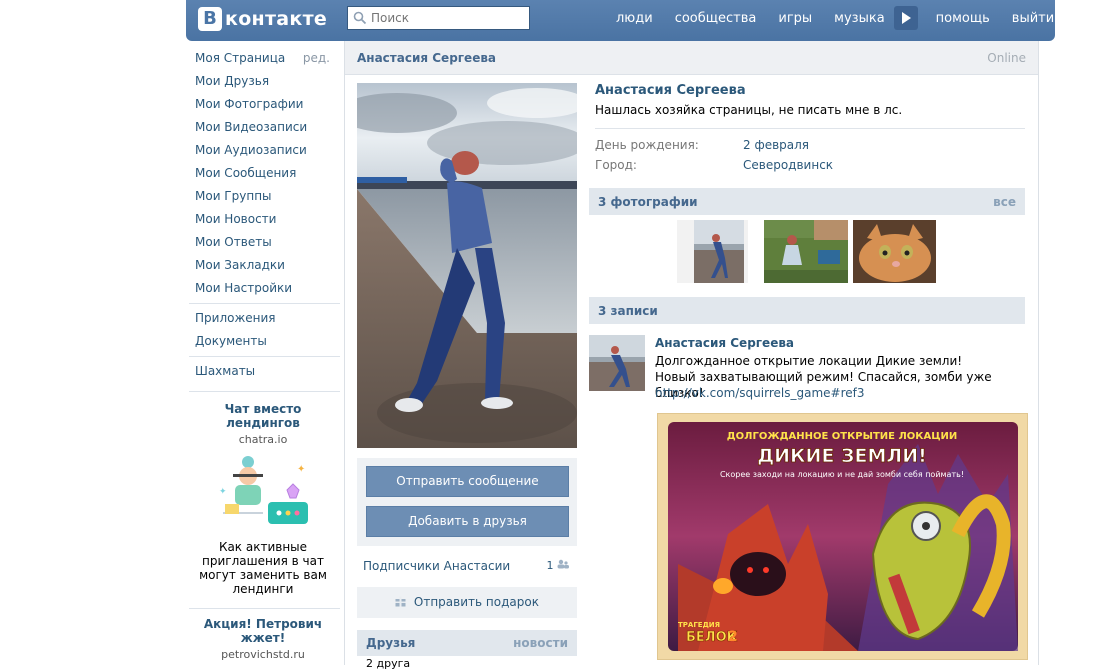 This screenshot has height=670, width=1110. Describe the element at coordinates (263, 318) in the screenshot. I see `menu-apps: Приложения` at that location.